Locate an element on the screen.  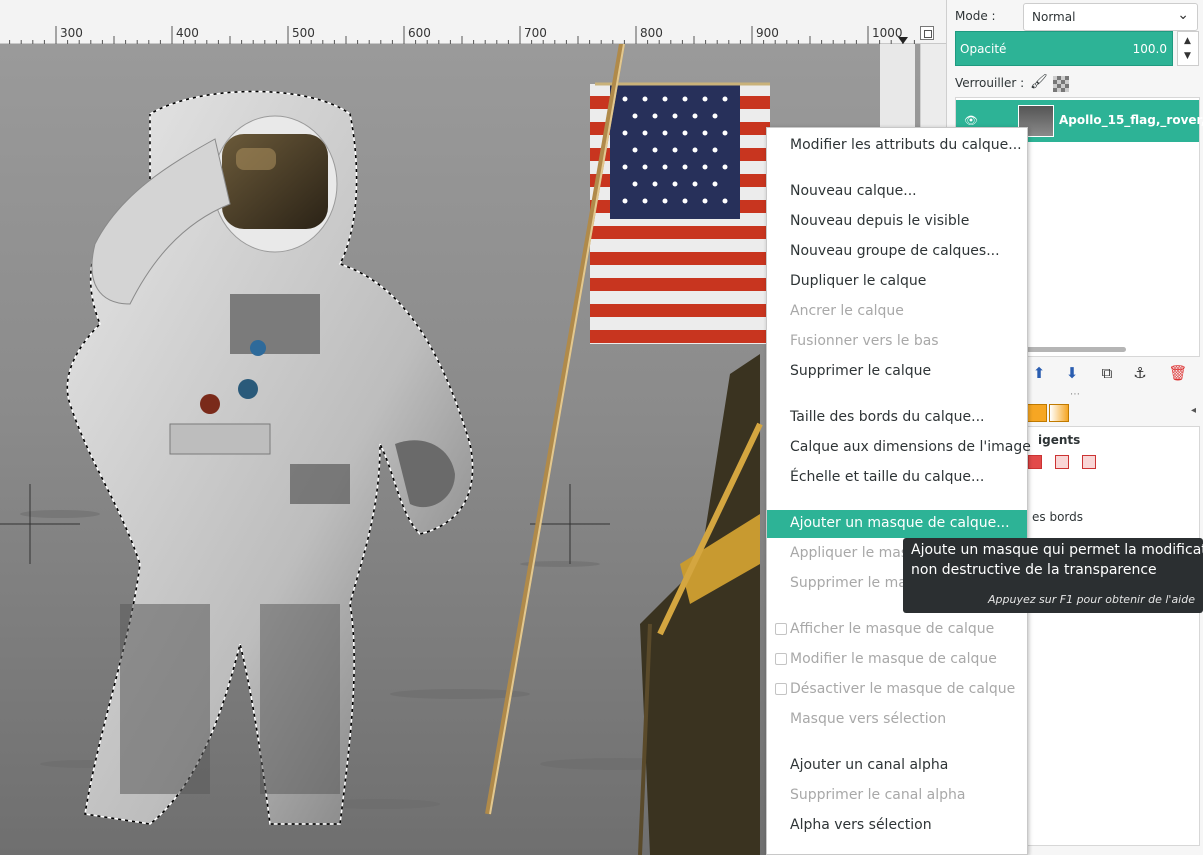
menu-item-show-layer-mask: Afficher le masque de calque is located at coordinates (897, 630).